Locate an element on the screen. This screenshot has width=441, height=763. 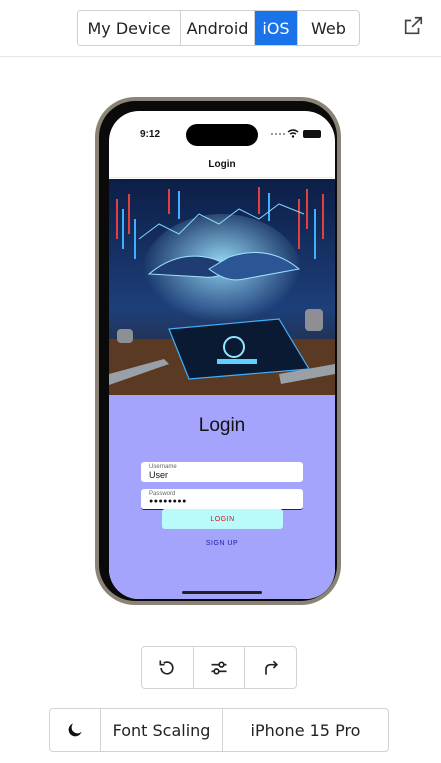
status-time: 9:12 is located at coordinates (150, 134).